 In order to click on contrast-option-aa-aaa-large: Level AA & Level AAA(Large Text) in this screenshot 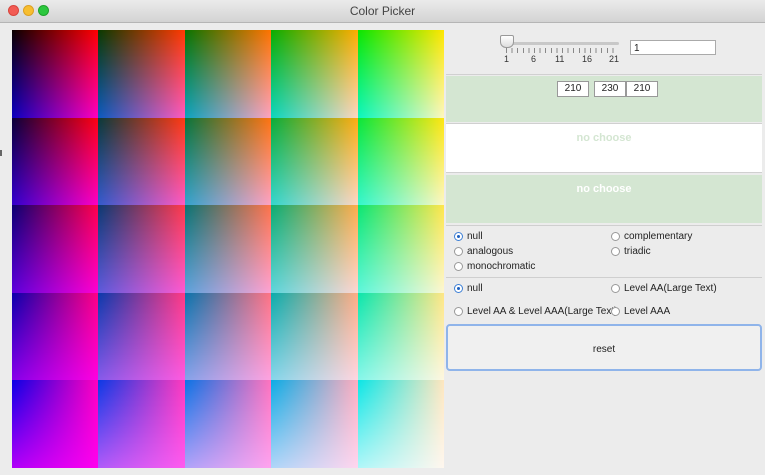, I will do `click(535, 311)`.